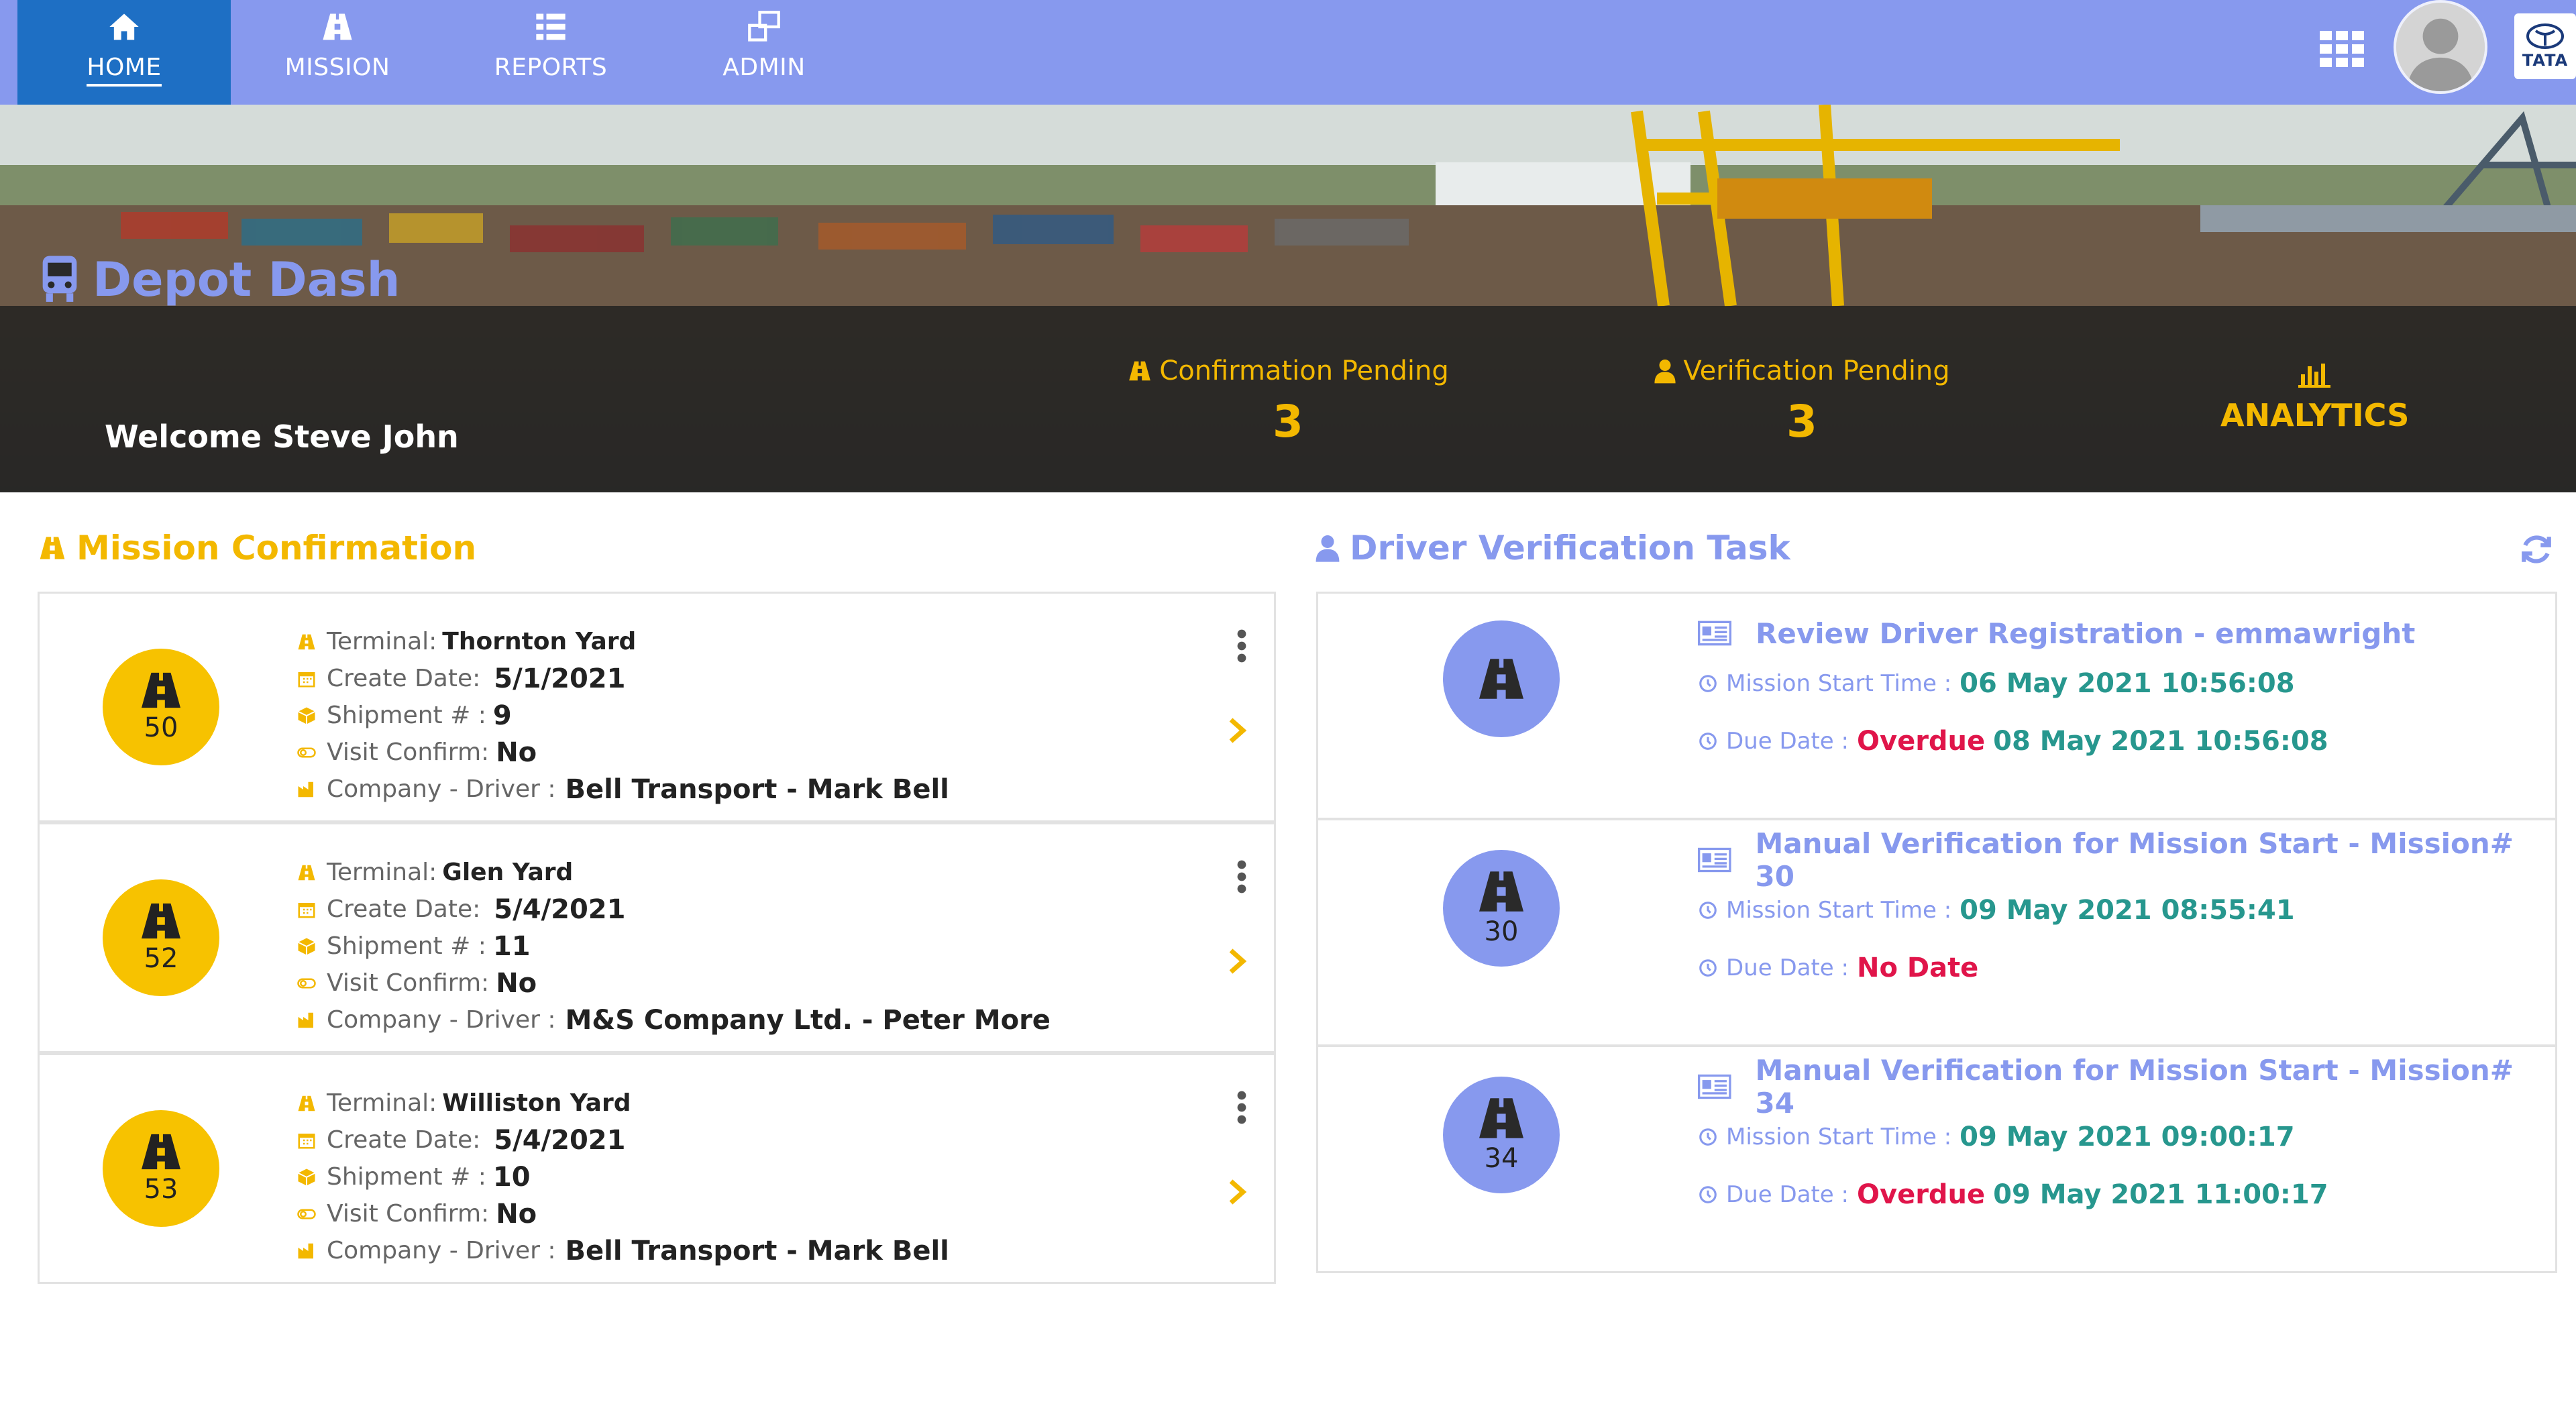 This screenshot has width=2576, height=1412. What do you see at coordinates (246, 279) in the screenshot?
I see `app-title: Depot Dash` at bounding box center [246, 279].